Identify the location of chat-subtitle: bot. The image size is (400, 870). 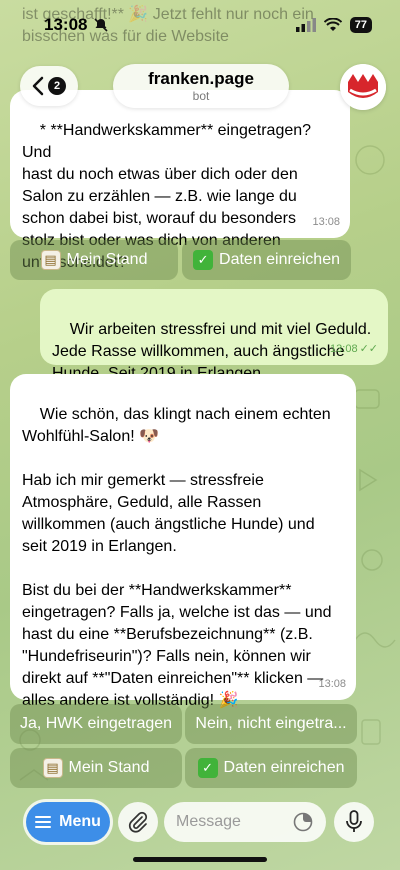
(201, 96).